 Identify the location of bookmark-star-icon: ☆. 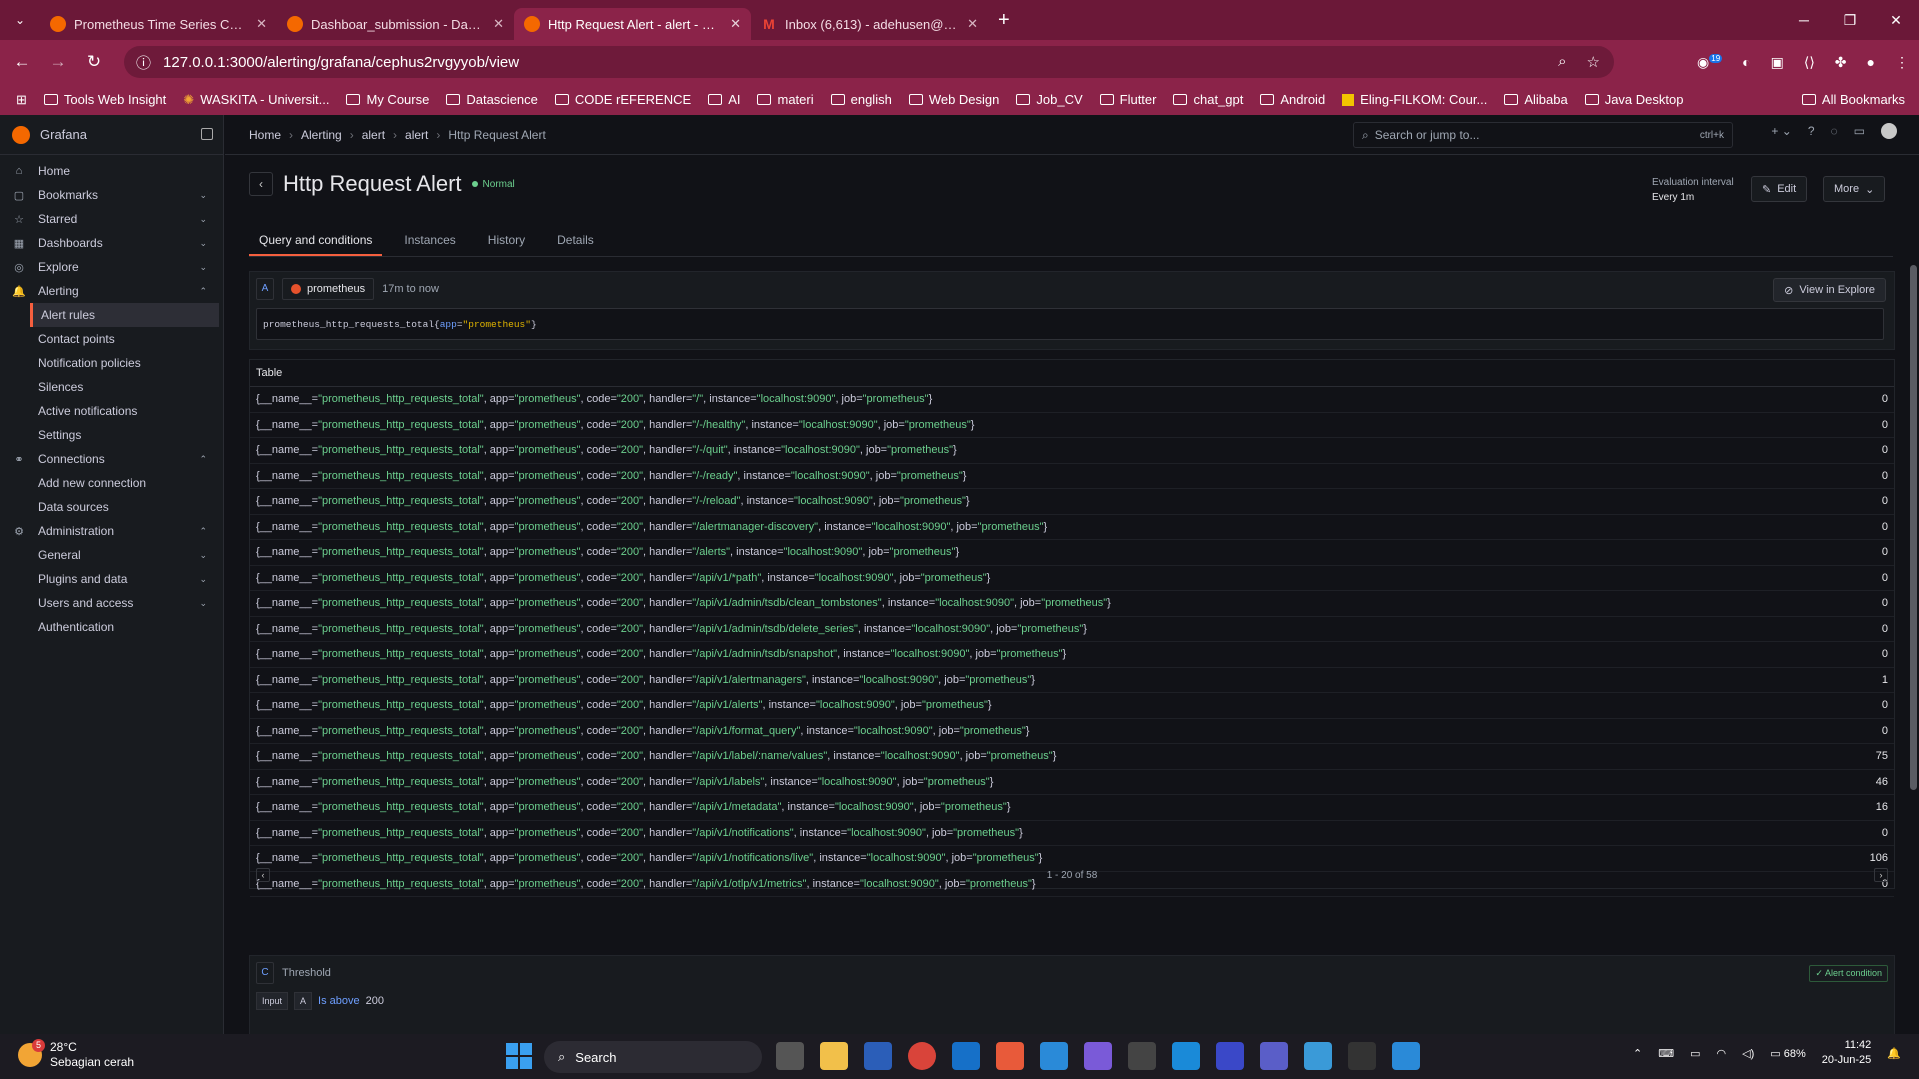
(1593, 62).